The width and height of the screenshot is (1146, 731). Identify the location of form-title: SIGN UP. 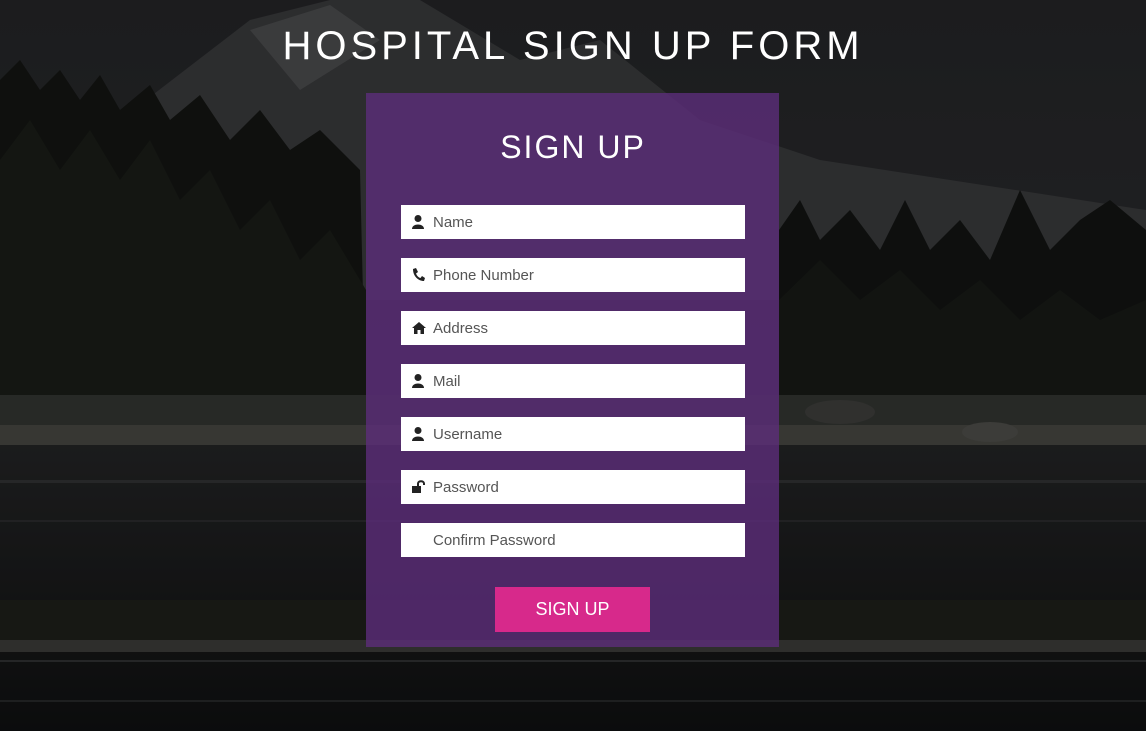
(573, 147).